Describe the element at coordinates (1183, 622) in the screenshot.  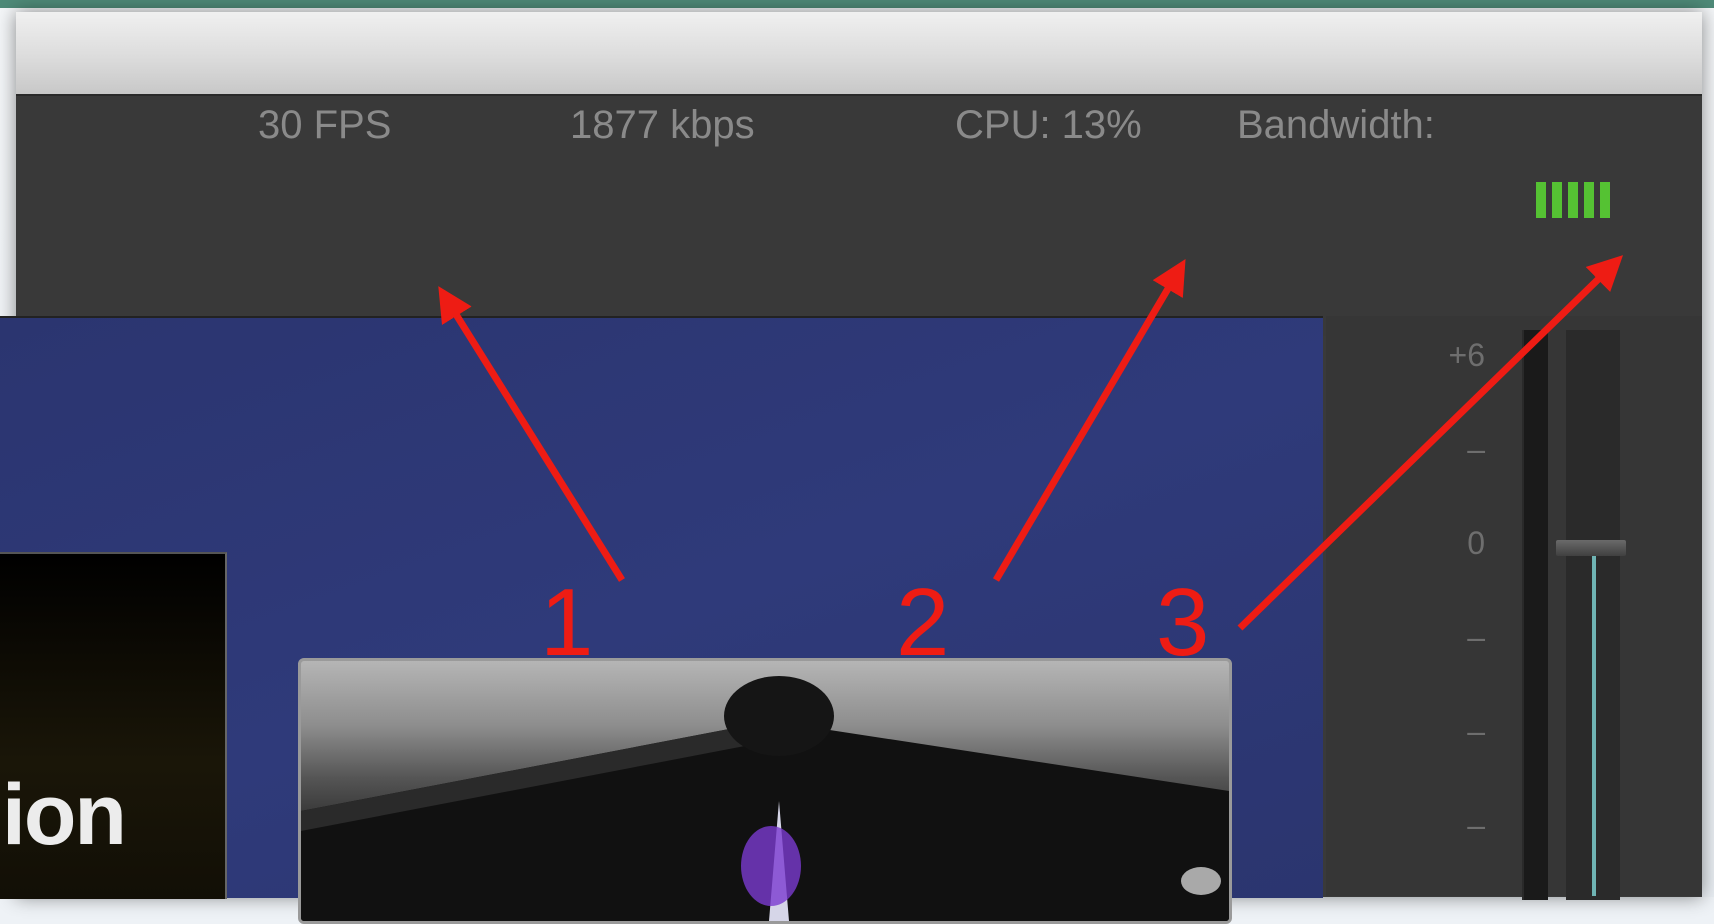
I see `annotation-label-3: 3` at that location.